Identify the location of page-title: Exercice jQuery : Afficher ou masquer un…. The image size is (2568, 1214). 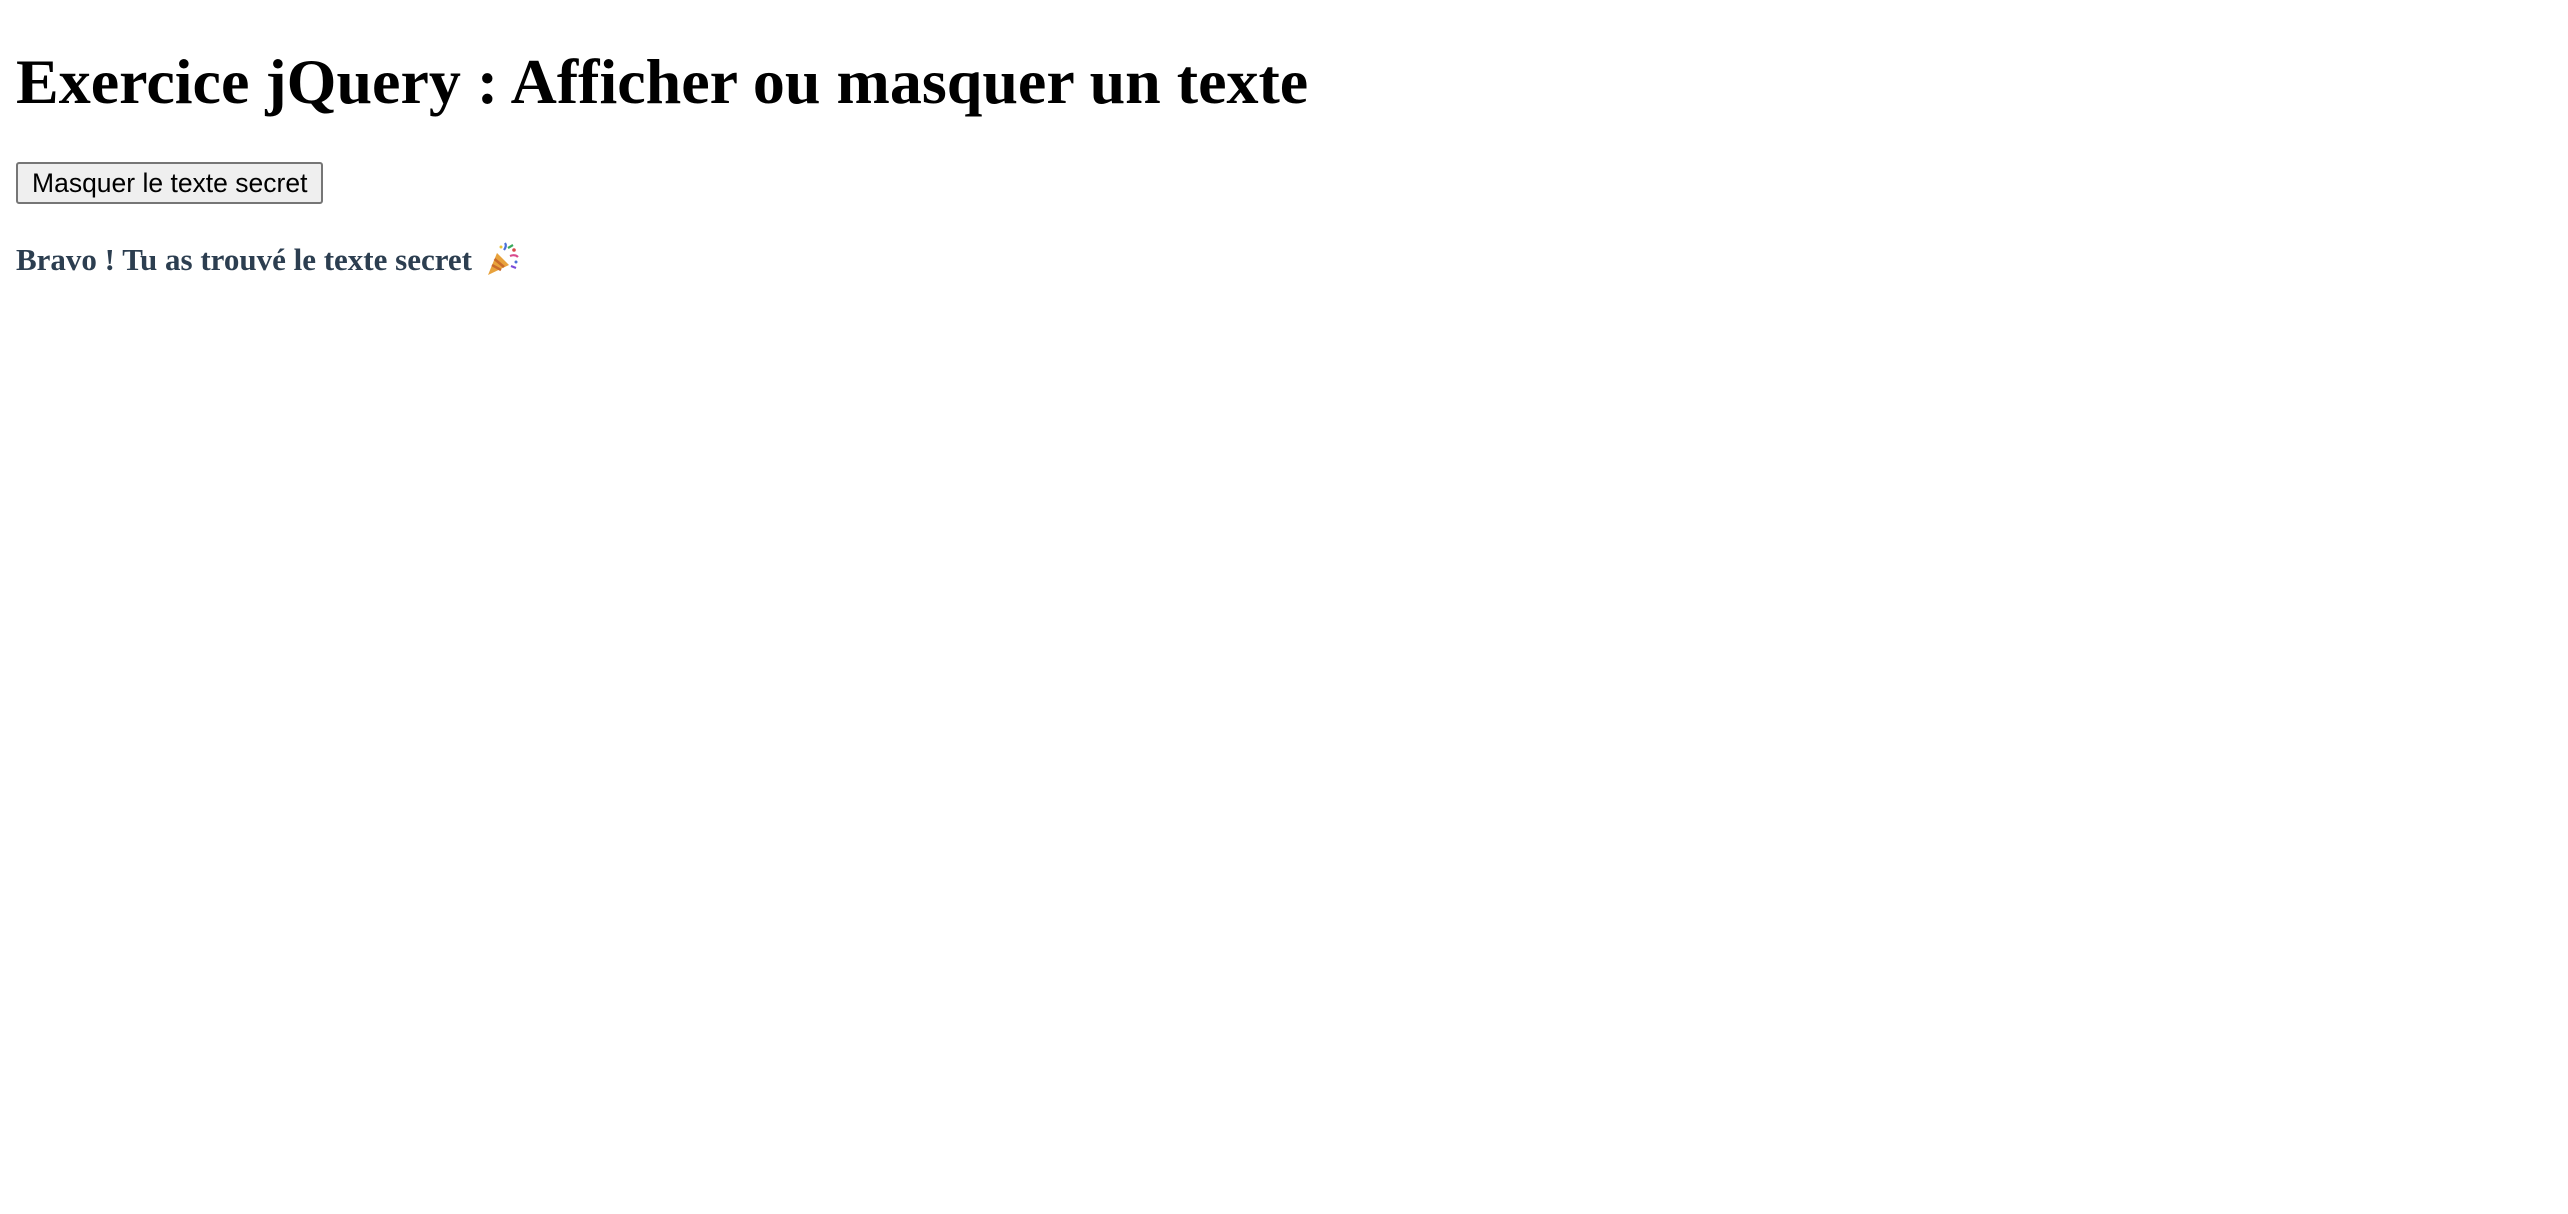
(662, 81).